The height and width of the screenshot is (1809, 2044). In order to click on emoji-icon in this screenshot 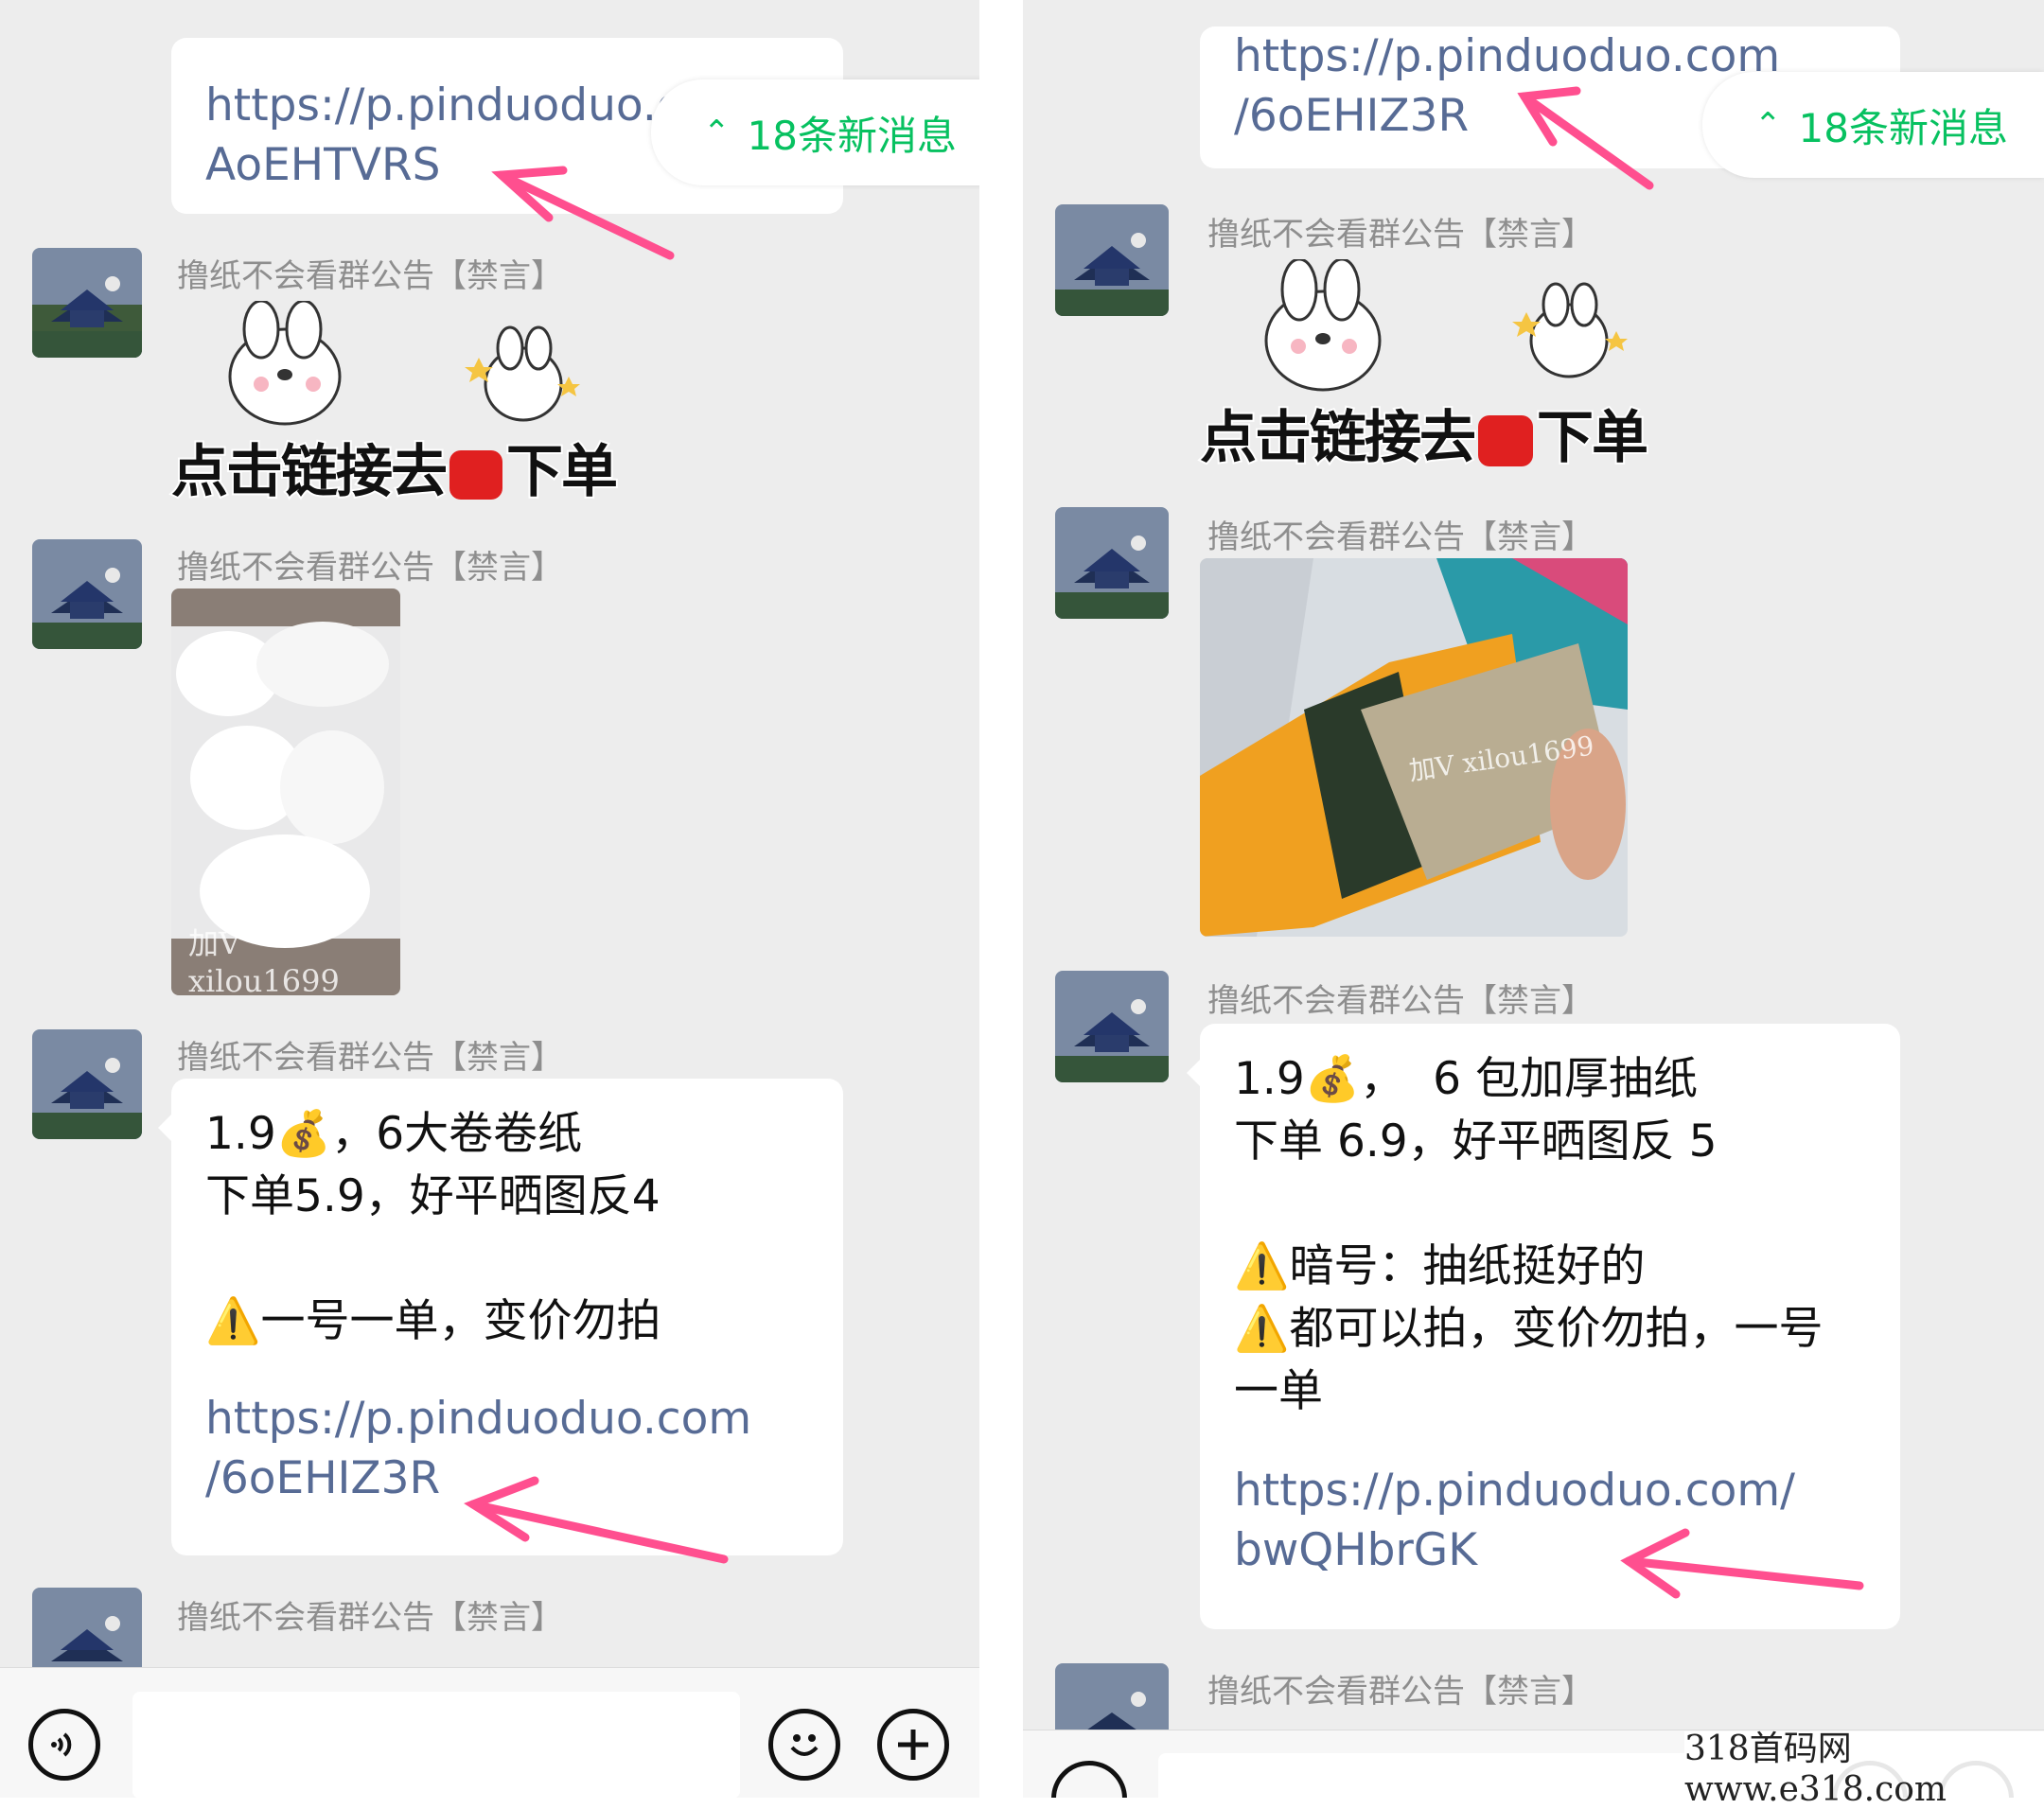, I will do `click(804, 1745)`.